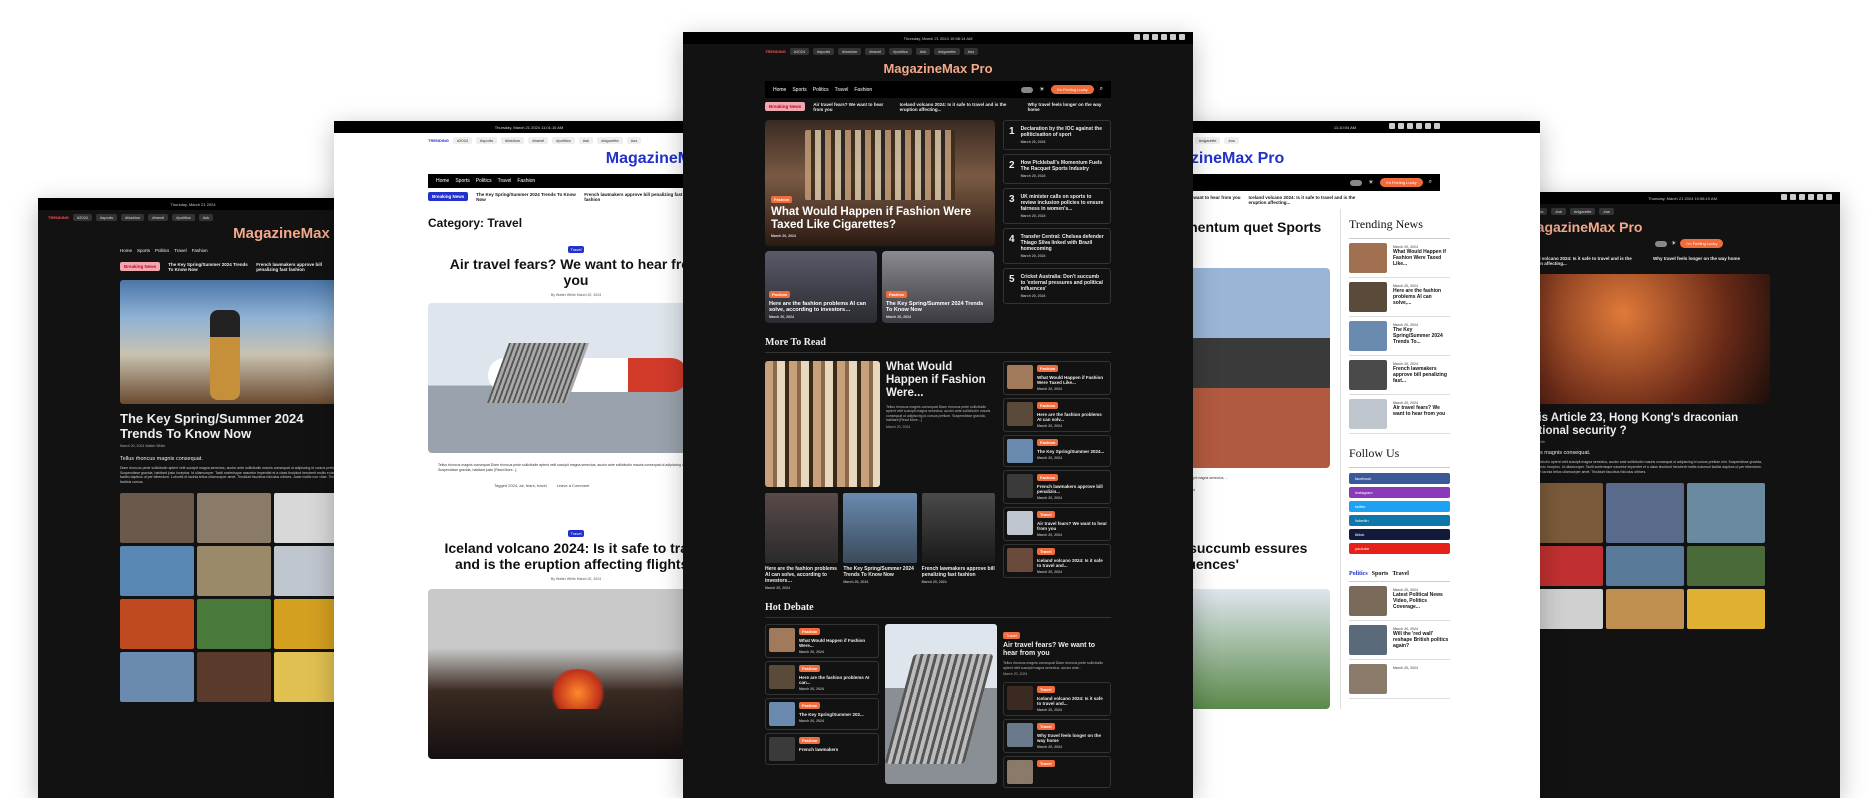  I want to click on hd-item: Travel, so click(1057, 772).